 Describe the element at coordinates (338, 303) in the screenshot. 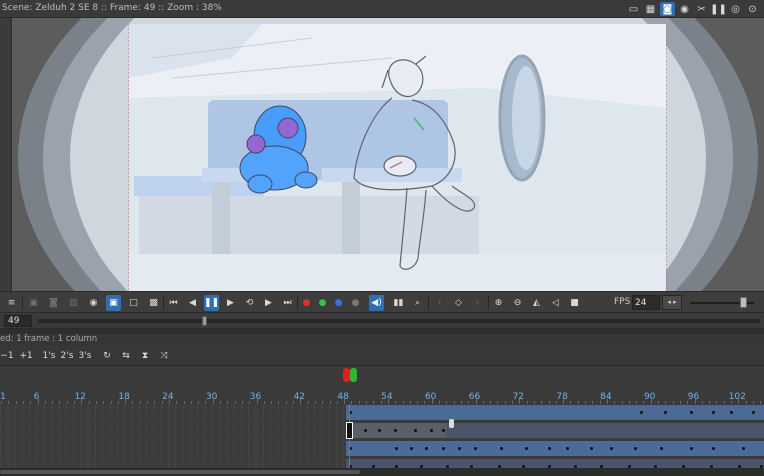

I see `blue-channel-icon: ●` at that location.